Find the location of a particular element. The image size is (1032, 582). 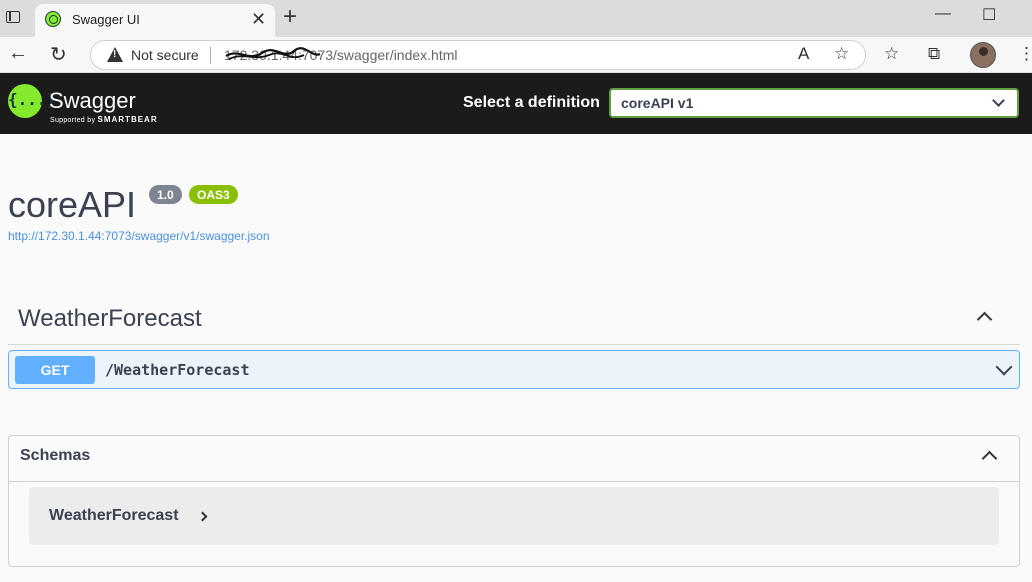

new-tab-icon: + is located at coordinates (290, 17).